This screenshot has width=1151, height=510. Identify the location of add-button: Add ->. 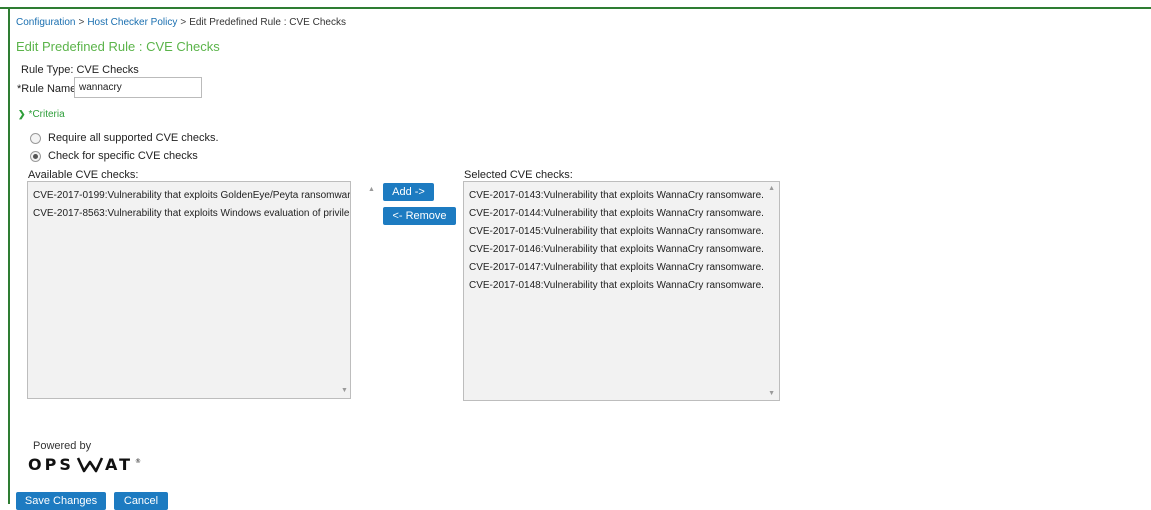
(408, 192).